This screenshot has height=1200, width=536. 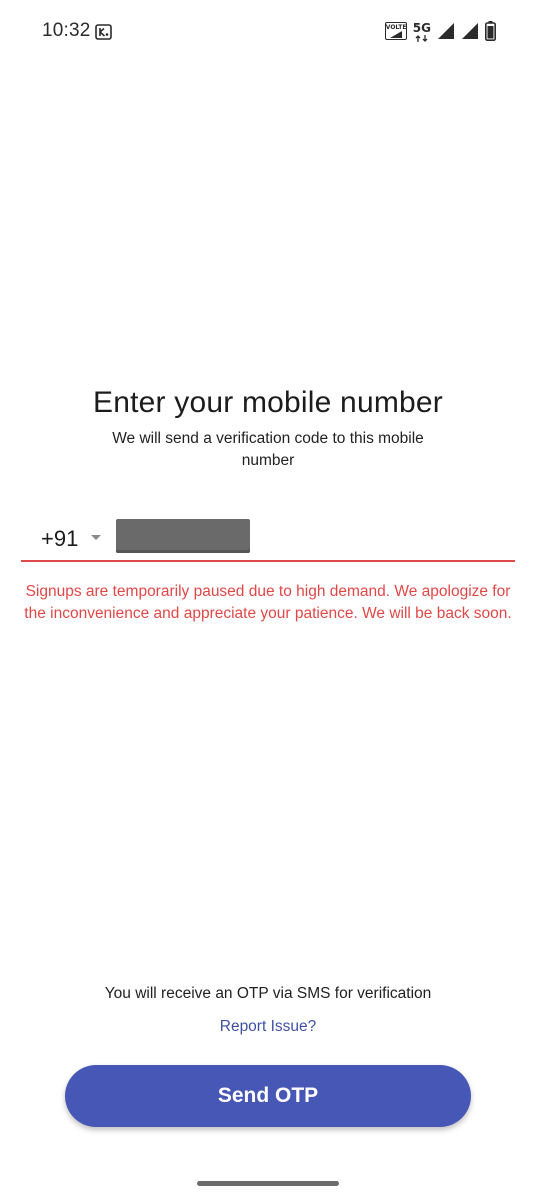 I want to click on status-icons: VOLTE 5G, so click(x=440, y=31).